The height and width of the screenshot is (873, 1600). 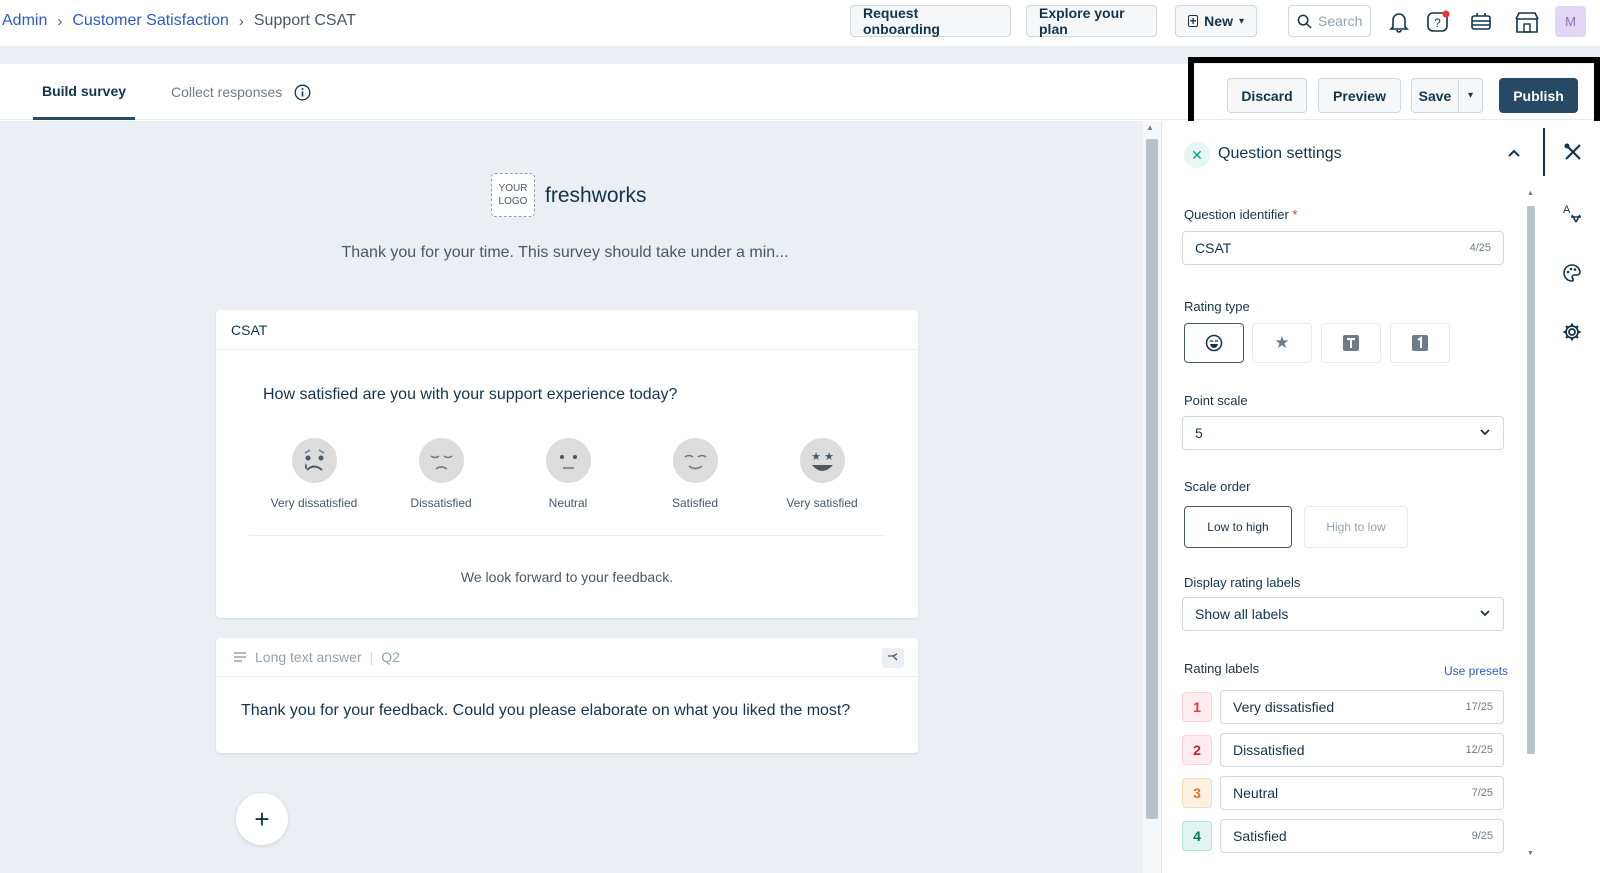 What do you see at coordinates (567, 577) in the screenshot?
I see `question-footer: We look forward to your feedback.` at bounding box center [567, 577].